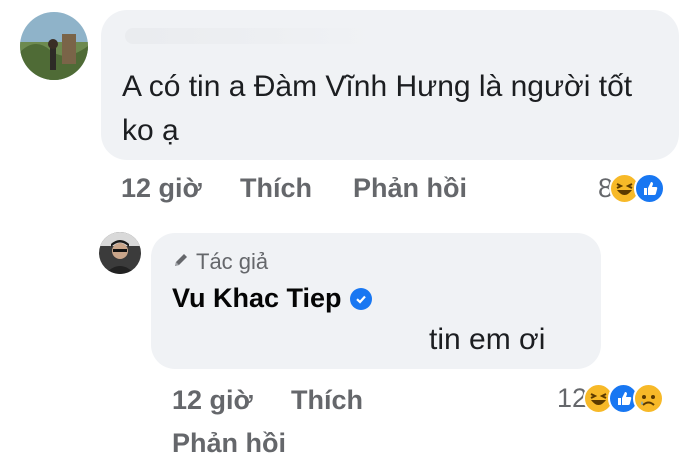  Describe the element at coordinates (410, 188) in the screenshot. I see `reply-button: Phản hồi` at that location.